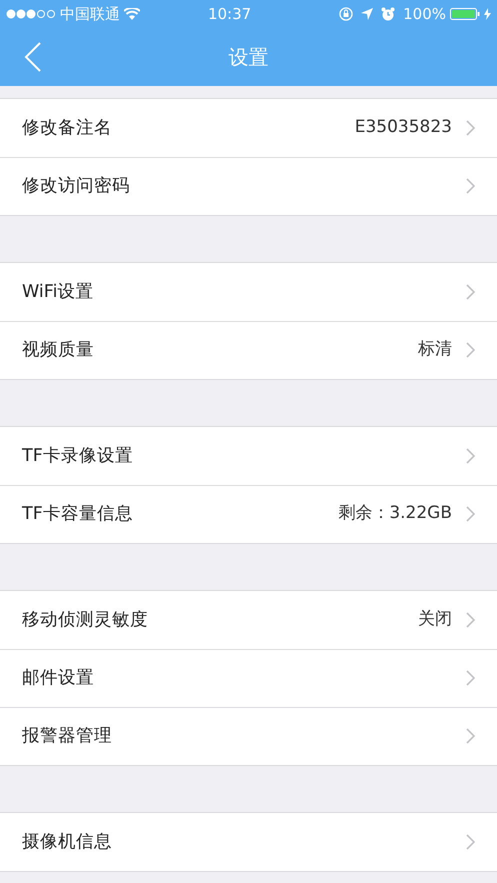 The width and height of the screenshot is (497, 883). What do you see at coordinates (487, 14) in the screenshot?
I see `charging-icon` at bounding box center [487, 14].